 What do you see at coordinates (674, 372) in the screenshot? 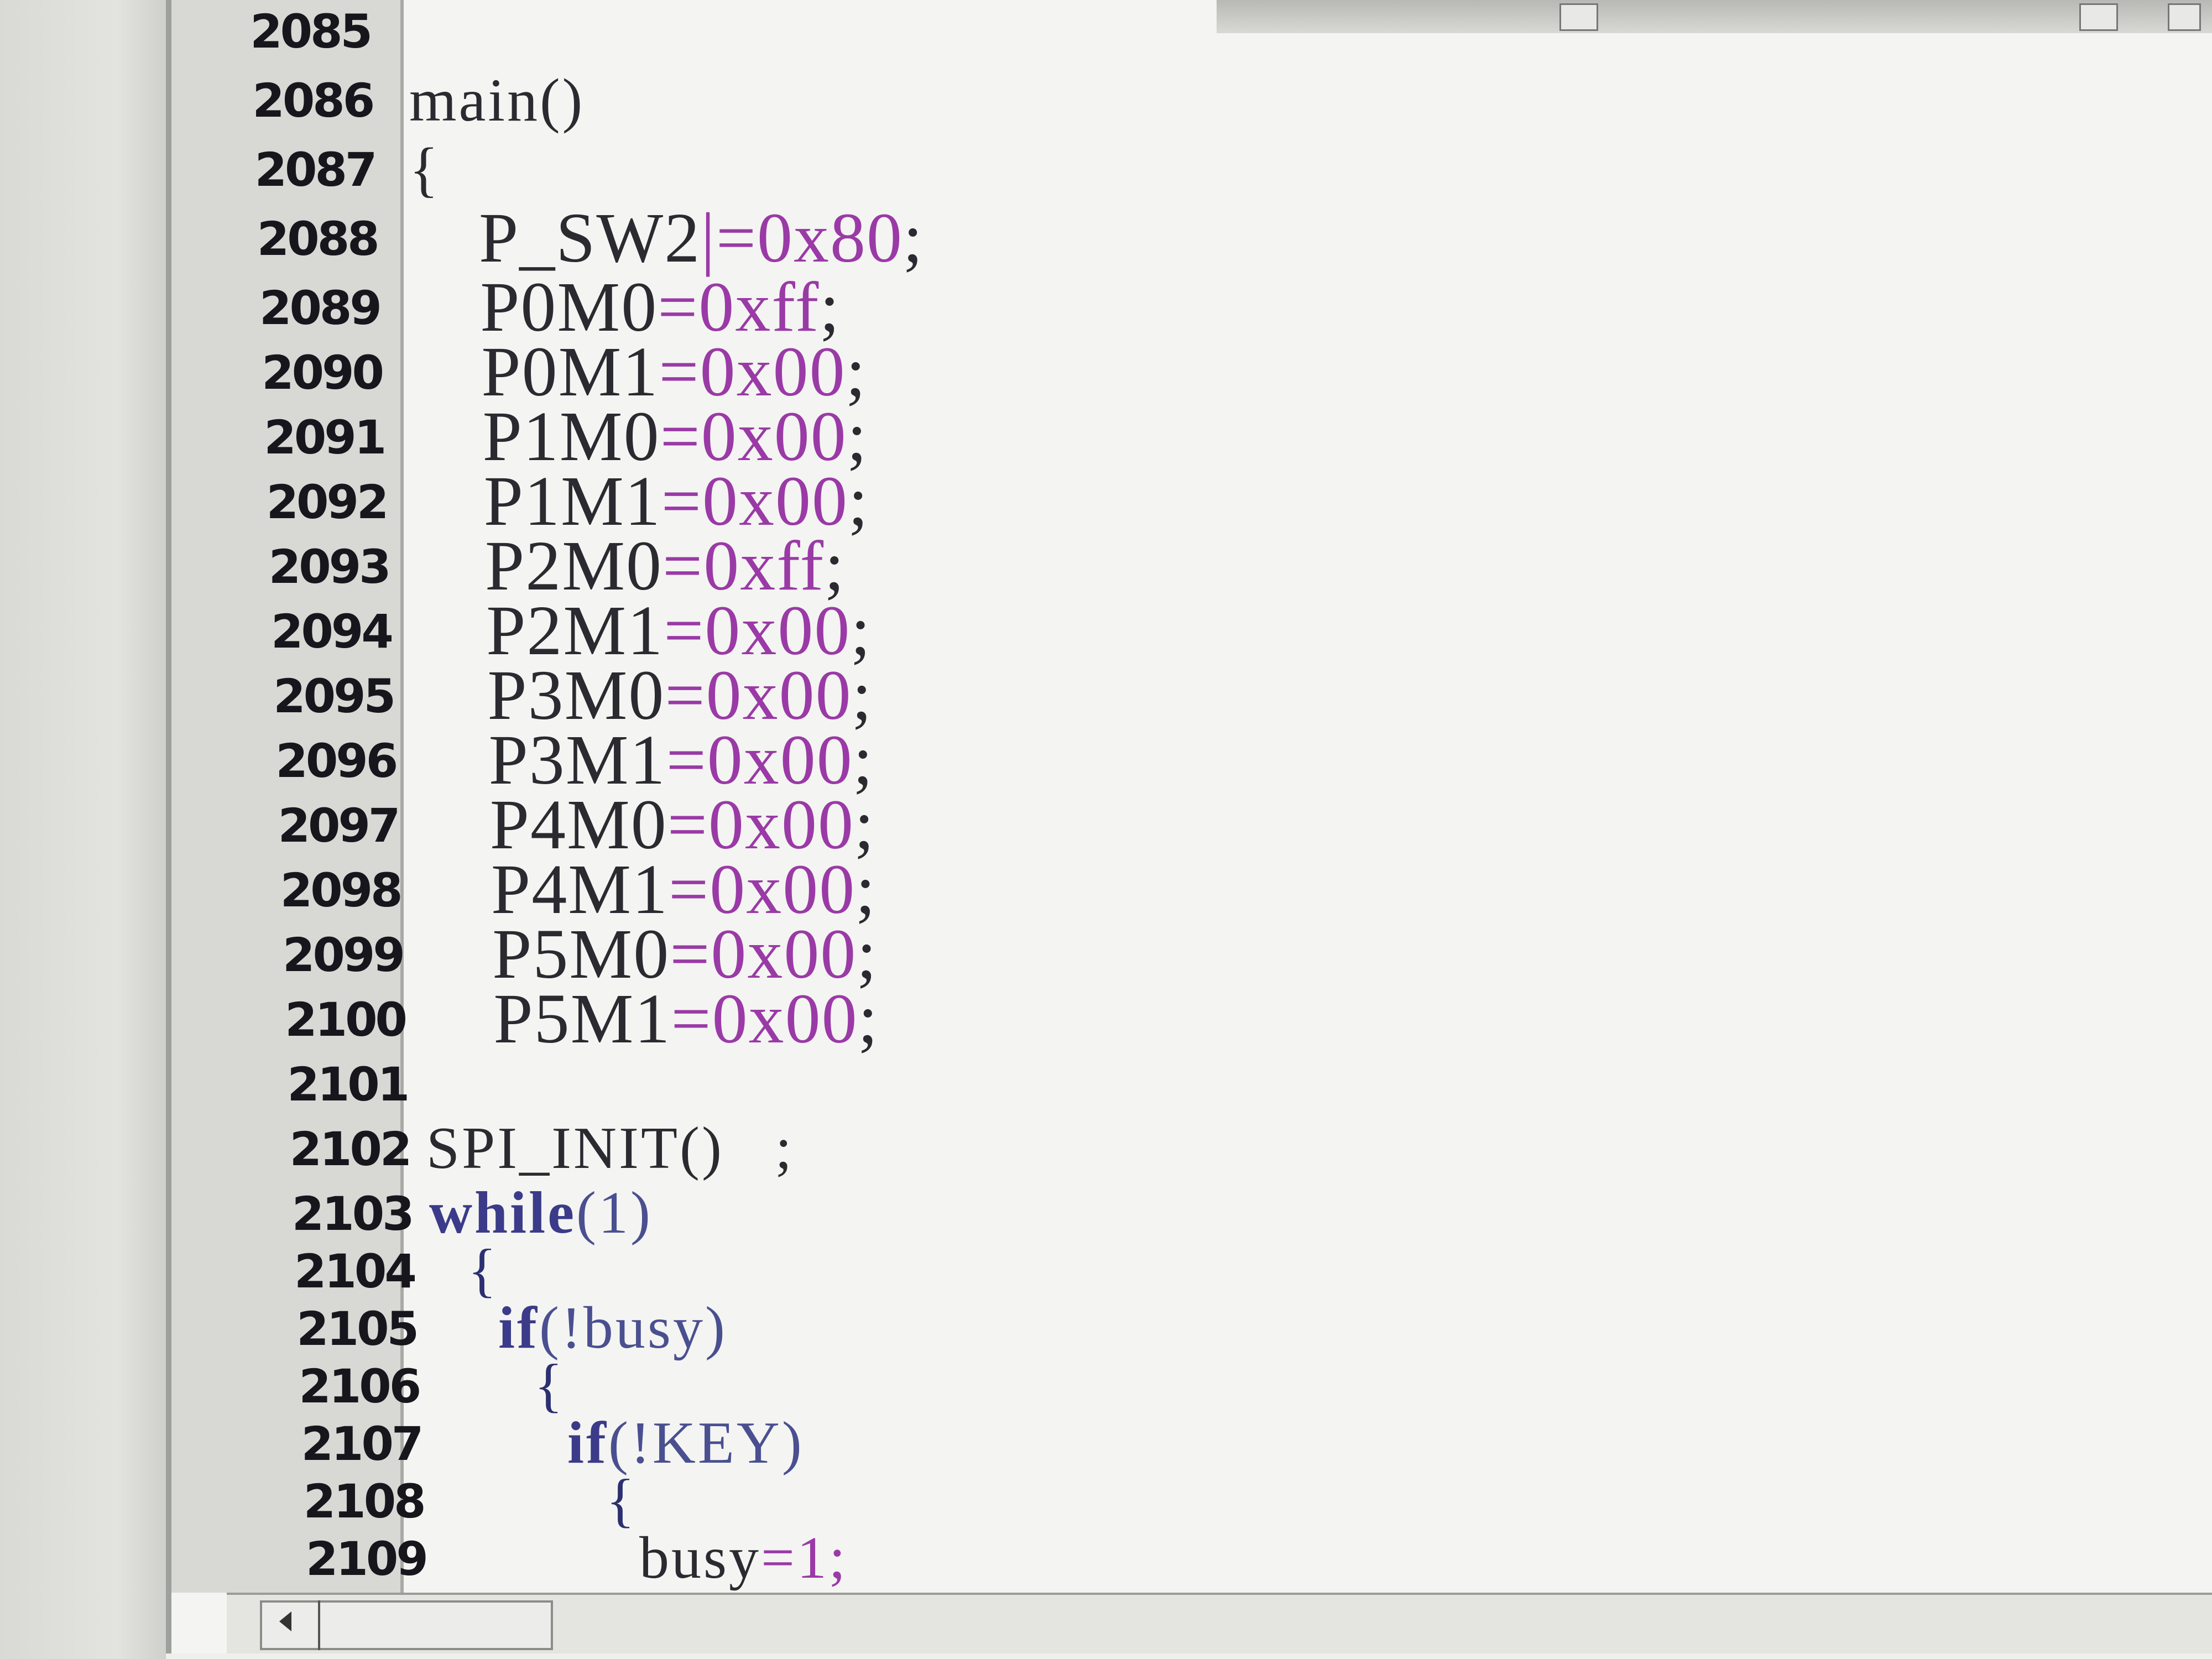
I see `code-line: P0M1=0x00;` at bounding box center [674, 372].